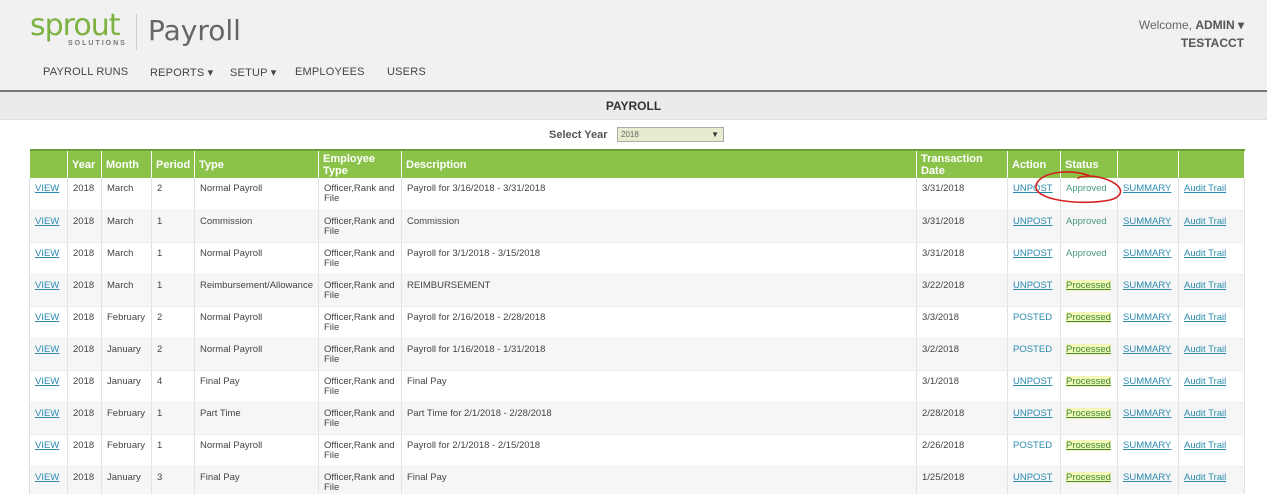  What do you see at coordinates (48, 163) in the screenshot?
I see `col-header-view` at bounding box center [48, 163].